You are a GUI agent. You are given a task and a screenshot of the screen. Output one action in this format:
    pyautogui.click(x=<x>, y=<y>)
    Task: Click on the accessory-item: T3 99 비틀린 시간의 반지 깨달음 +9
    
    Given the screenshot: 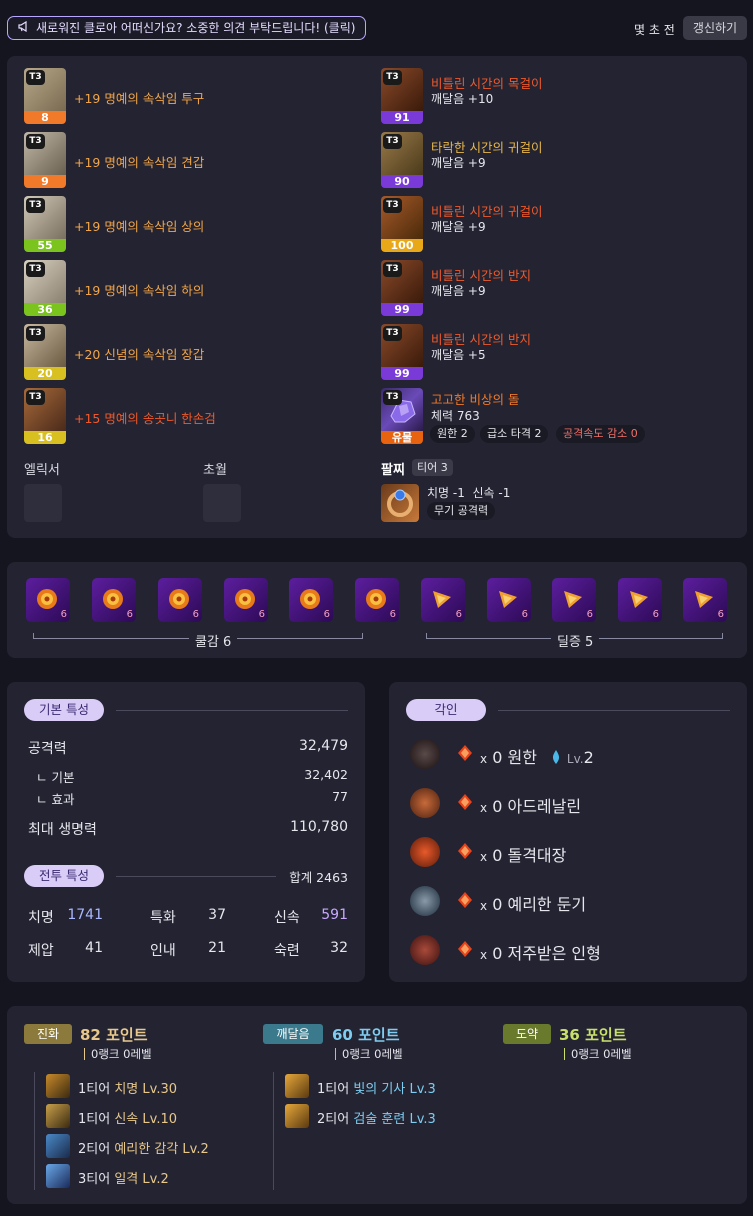 What is the action you would take?
    pyautogui.click(x=551, y=288)
    